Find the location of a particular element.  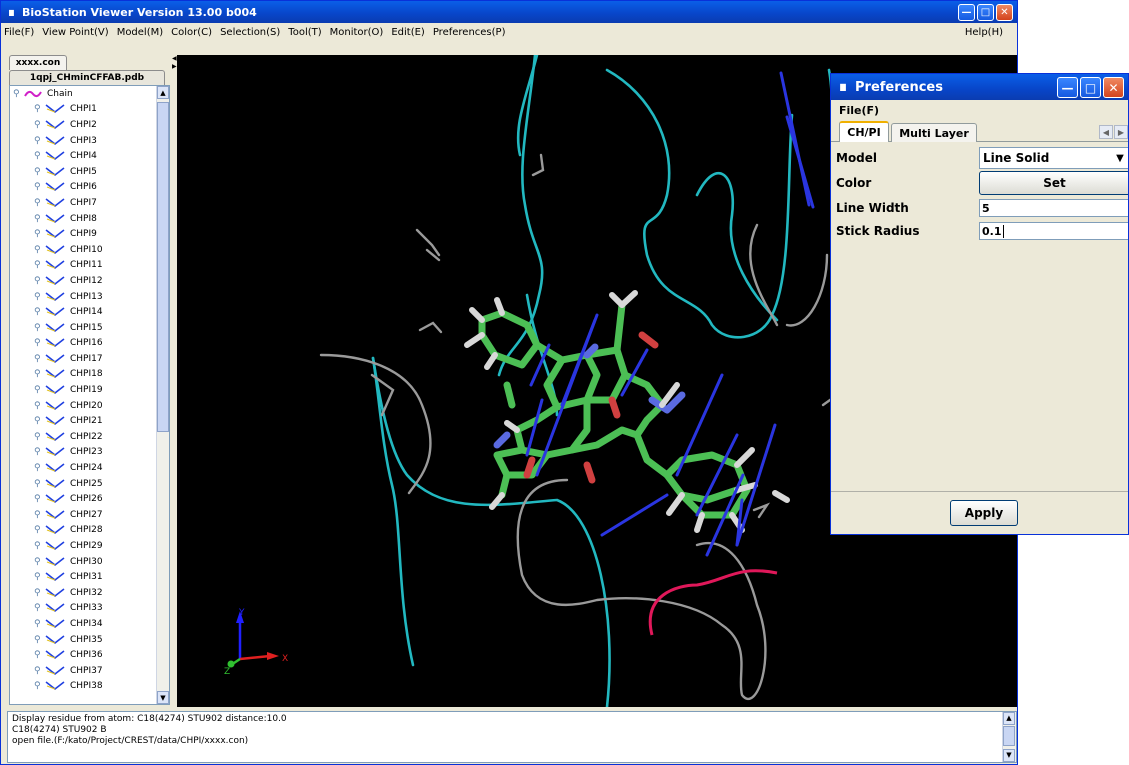

menu-model: Model(M) is located at coordinates (140, 32).